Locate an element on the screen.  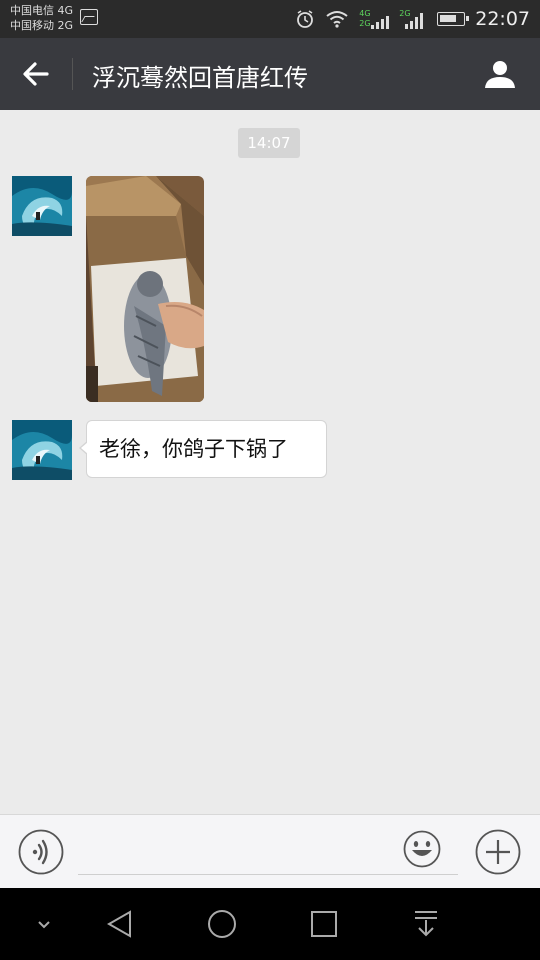
battery-icon is located at coordinates (453, 19).